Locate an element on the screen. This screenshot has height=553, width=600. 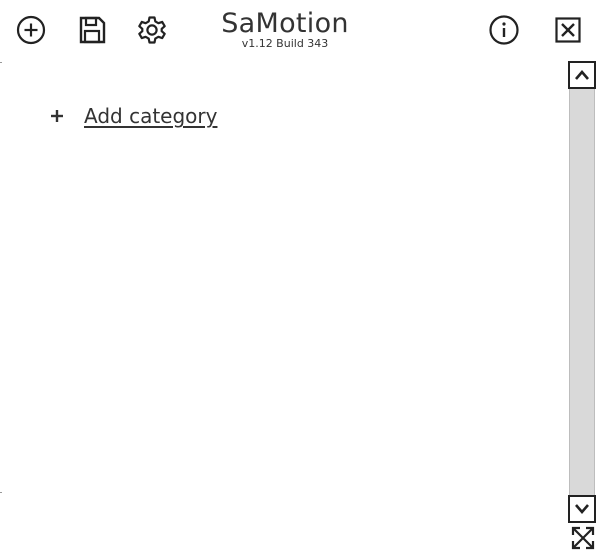
save-button is located at coordinates (92, 30).